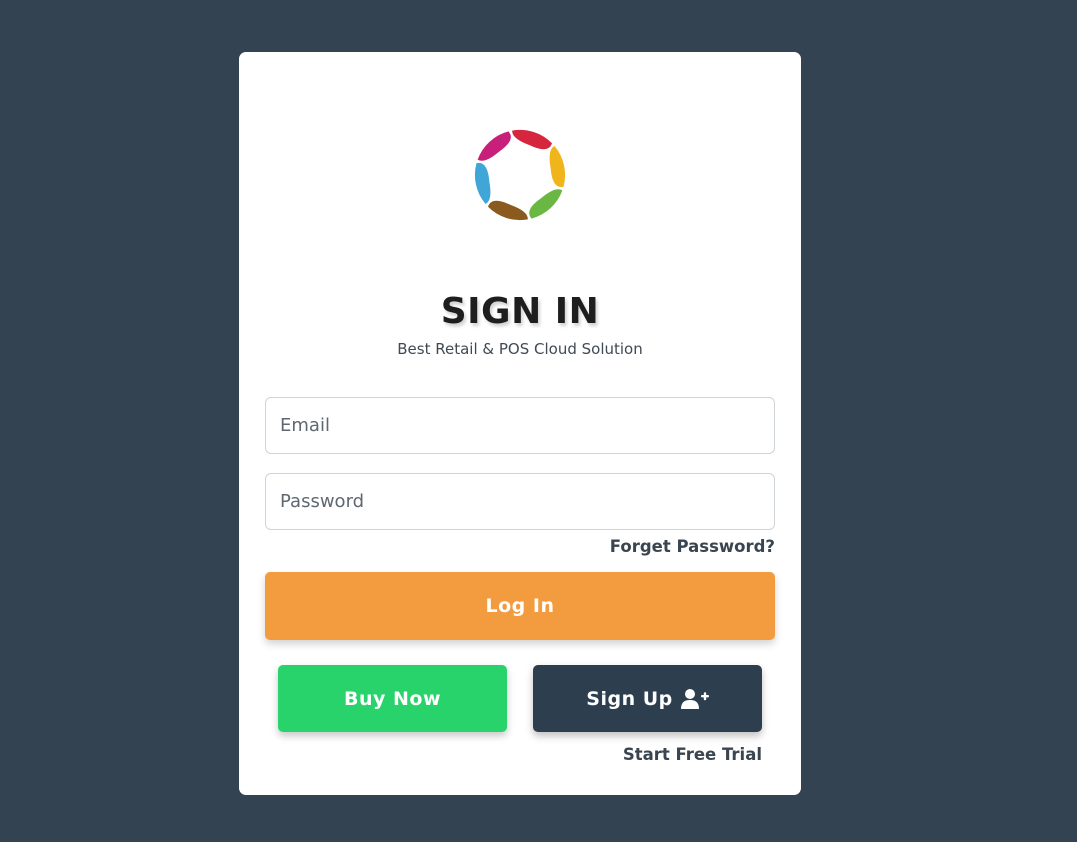 Image resolution: width=1077 pixels, height=842 pixels. I want to click on page-title: SIGN IN, so click(520, 311).